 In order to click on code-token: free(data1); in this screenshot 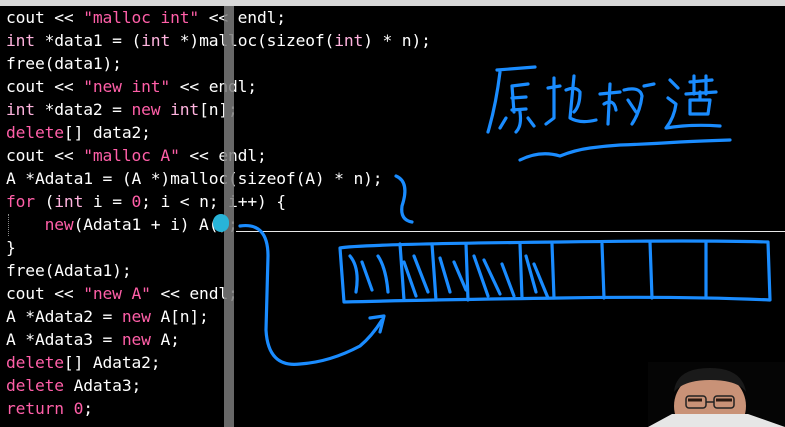, I will do `click(64, 63)`.